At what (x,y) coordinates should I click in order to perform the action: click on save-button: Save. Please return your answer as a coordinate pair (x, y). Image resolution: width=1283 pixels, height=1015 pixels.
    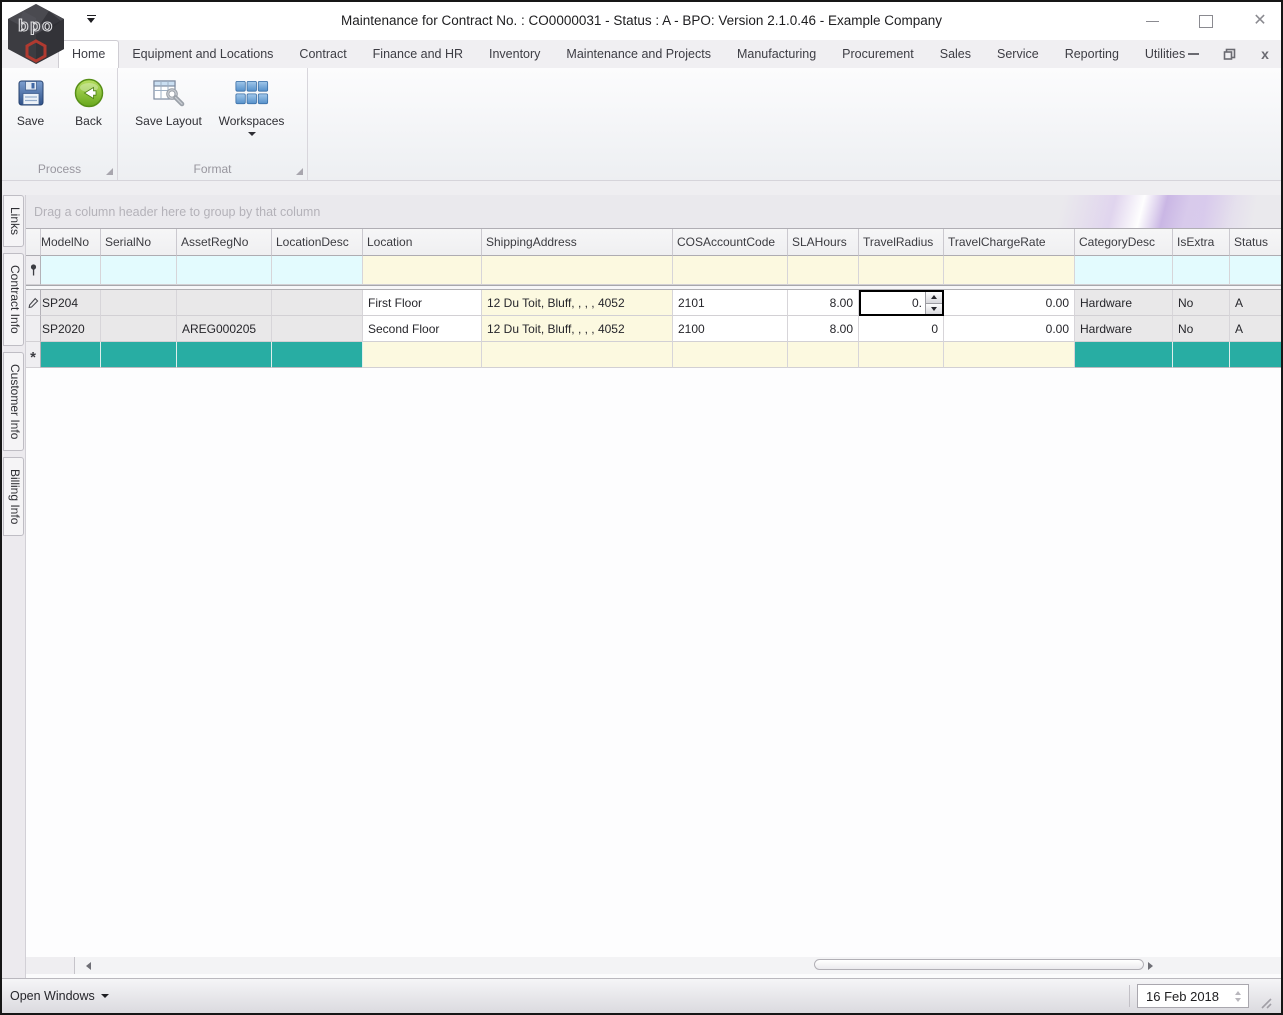
    Looking at the image, I should click on (31, 117).